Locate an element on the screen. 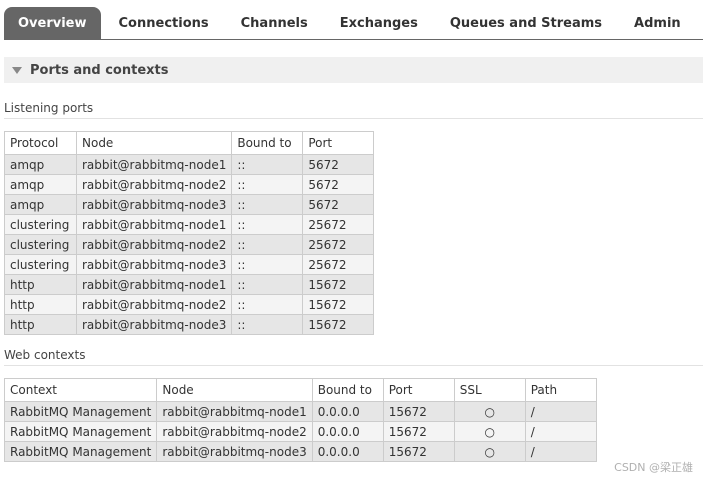 The height and width of the screenshot is (480, 703). collapse-triangle-icon is located at coordinates (17, 70).